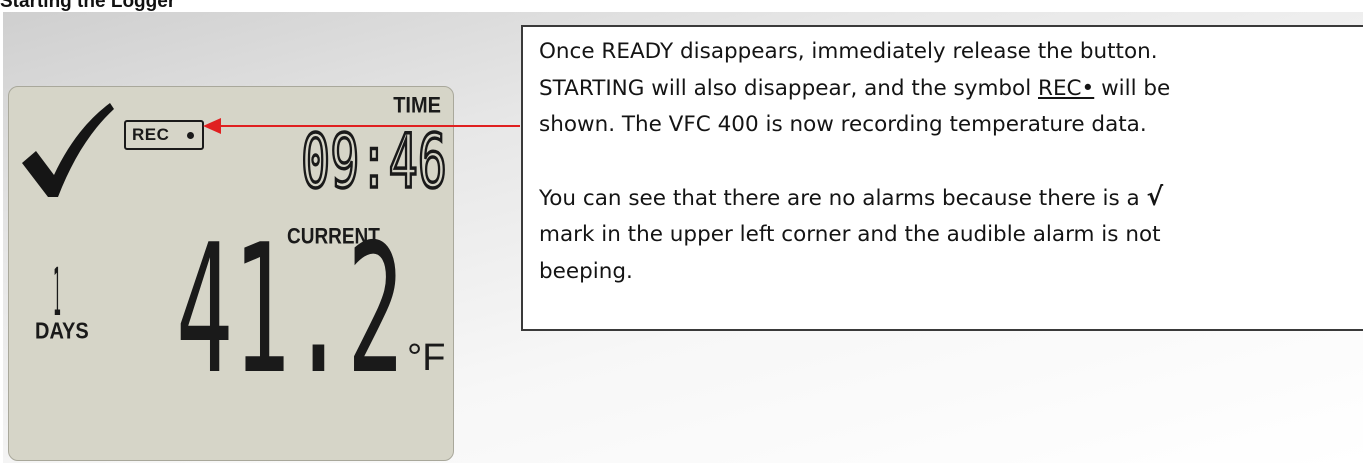  What do you see at coordinates (1132, 88) in the screenshot?
I see `callout-p1-line2-end: will be` at bounding box center [1132, 88].